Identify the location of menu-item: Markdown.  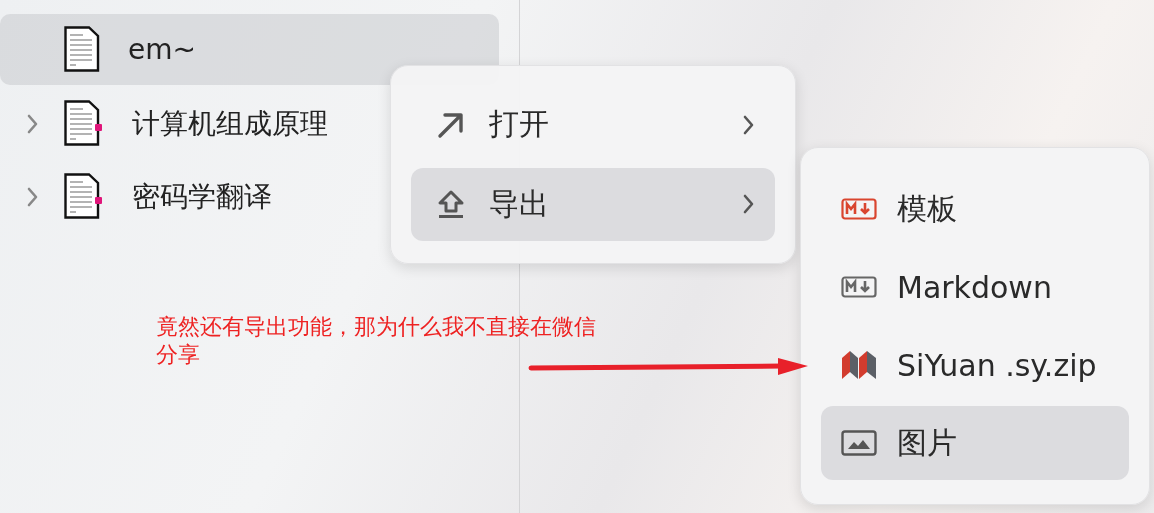
(975, 287).